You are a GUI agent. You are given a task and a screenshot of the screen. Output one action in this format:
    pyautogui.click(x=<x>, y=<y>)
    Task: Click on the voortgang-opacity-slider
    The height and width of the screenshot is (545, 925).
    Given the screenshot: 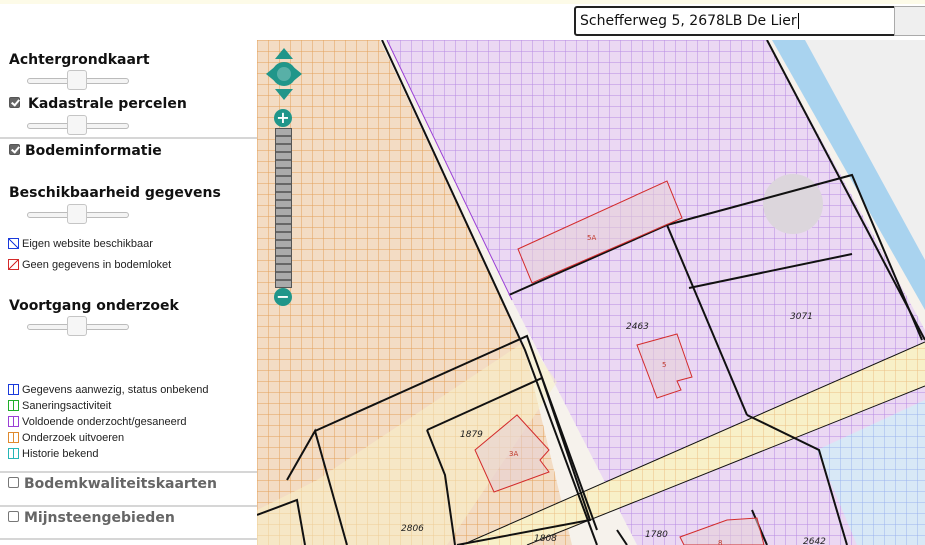 What is the action you would take?
    pyautogui.click(x=78, y=326)
    